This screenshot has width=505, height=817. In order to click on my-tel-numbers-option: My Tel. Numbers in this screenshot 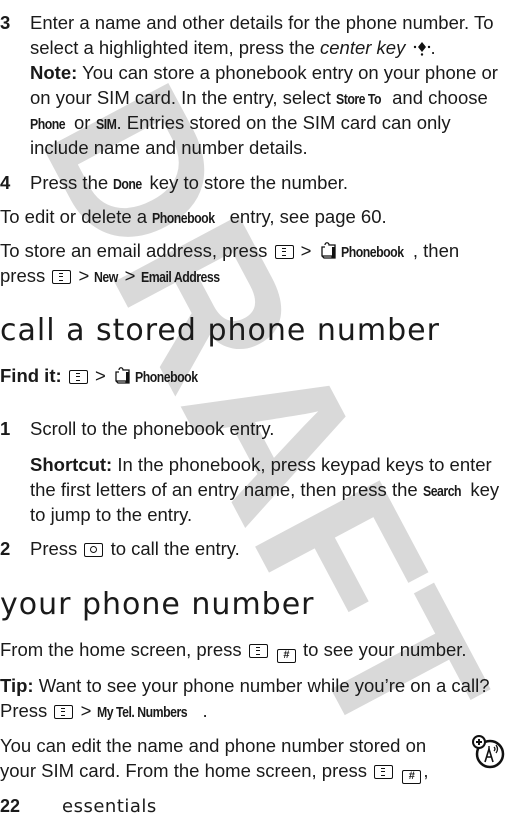, I will do `click(142, 712)`.